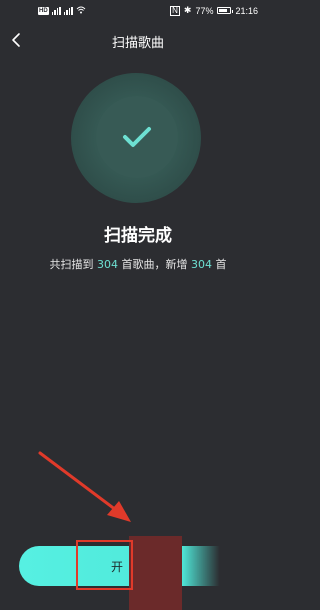 The image size is (320, 610). I want to click on redacted-block, so click(155, 573).